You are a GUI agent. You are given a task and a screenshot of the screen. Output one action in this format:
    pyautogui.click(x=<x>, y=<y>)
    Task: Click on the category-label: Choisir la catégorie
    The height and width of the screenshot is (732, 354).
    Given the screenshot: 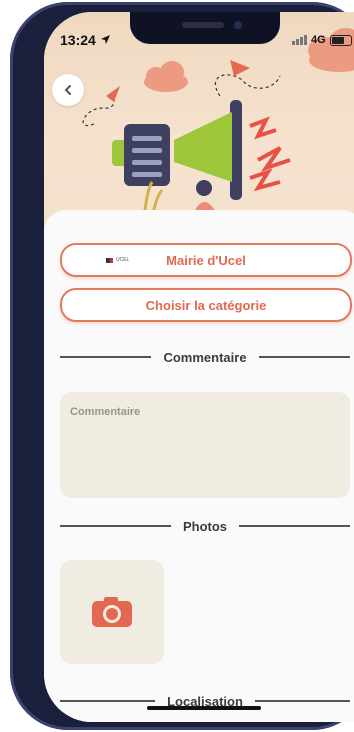 What is the action you would take?
    pyautogui.click(x=206, y=305)
    